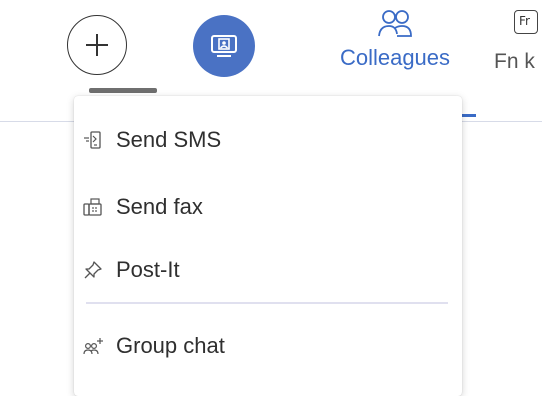 The width and height of the screenshot is (542, 396). Describe the element at coordinates (268, 270) in the screenshot. I see `menu-item-post-it: Post-It` at that location.